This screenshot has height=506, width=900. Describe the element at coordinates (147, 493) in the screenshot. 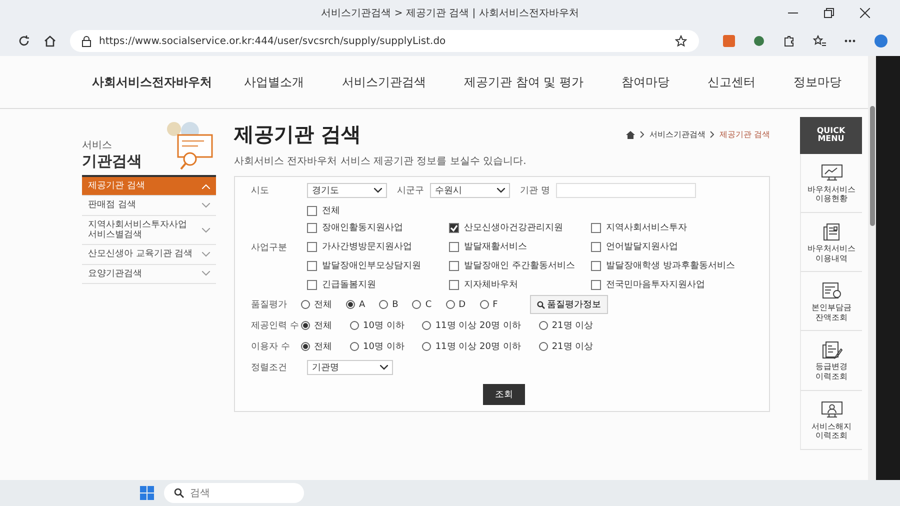

I see `windows-logo-icon` at that location.